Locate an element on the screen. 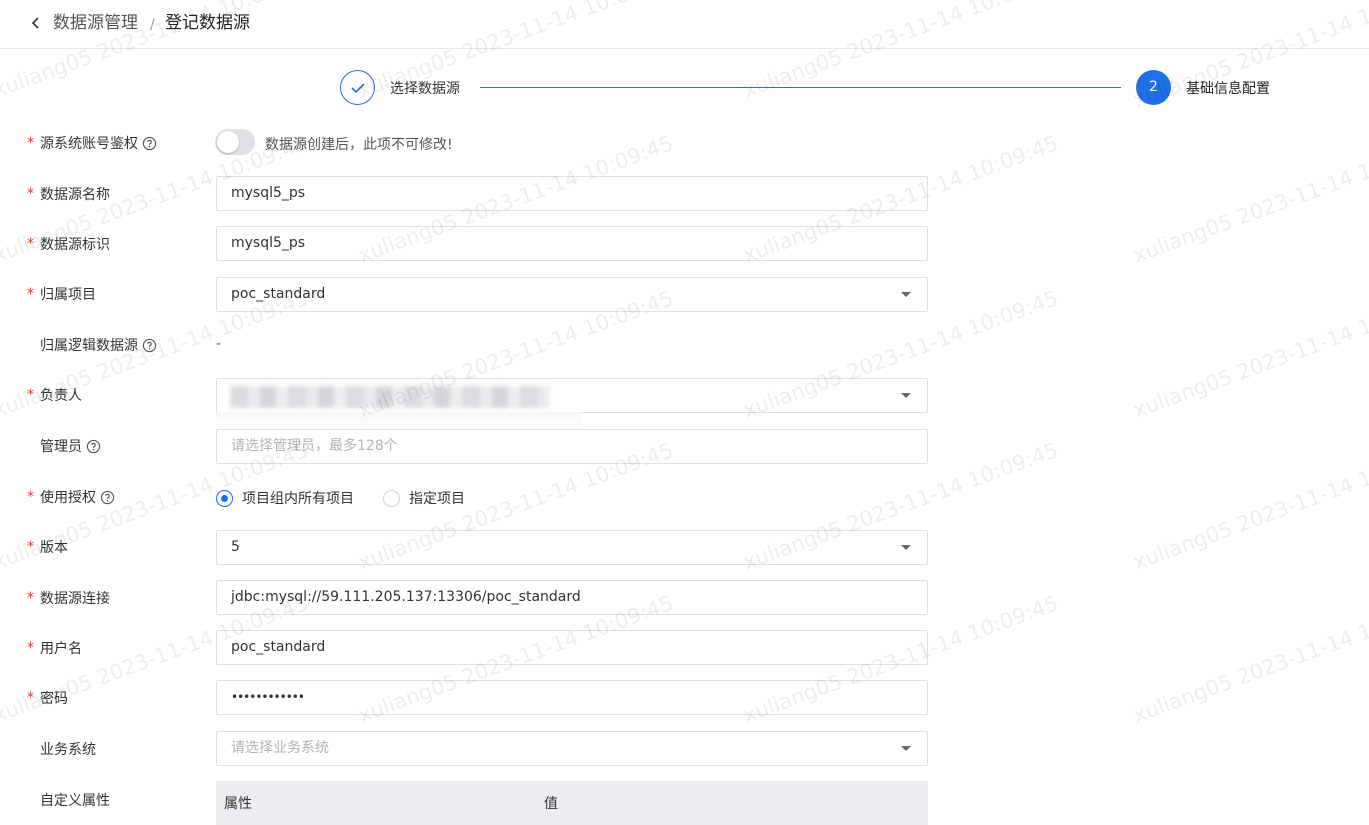 This screenshot has height=825, width=1369. auth-label-text: 源系统账号鉴权 is located at coordinates (89, 144).